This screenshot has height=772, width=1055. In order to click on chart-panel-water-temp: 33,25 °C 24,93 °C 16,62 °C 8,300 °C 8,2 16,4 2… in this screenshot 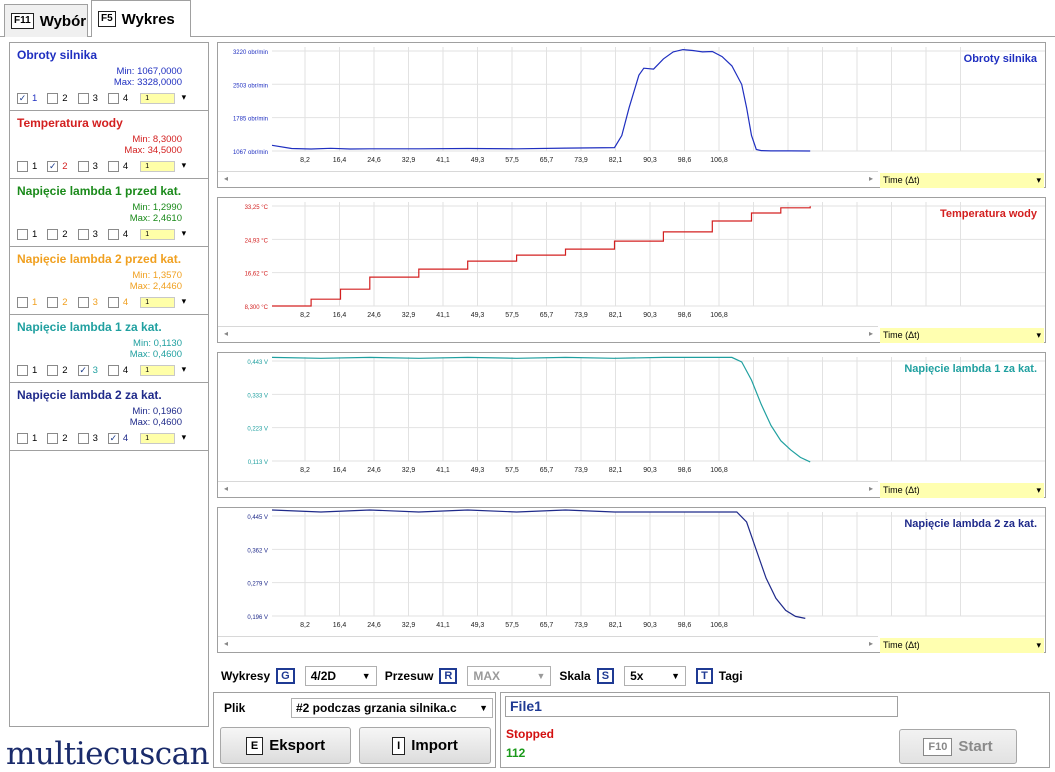, I will do `click(631, 270)`.